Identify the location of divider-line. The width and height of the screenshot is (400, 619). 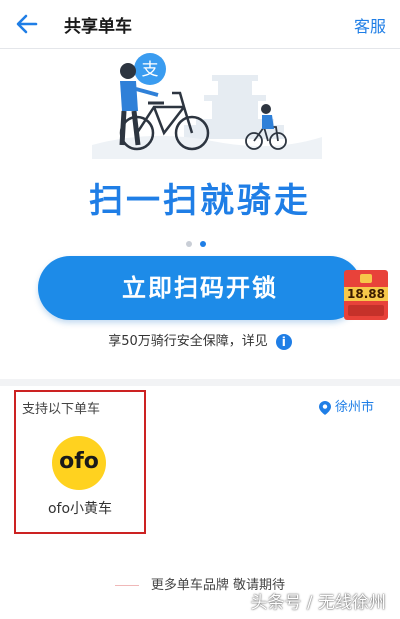
(126, 585).